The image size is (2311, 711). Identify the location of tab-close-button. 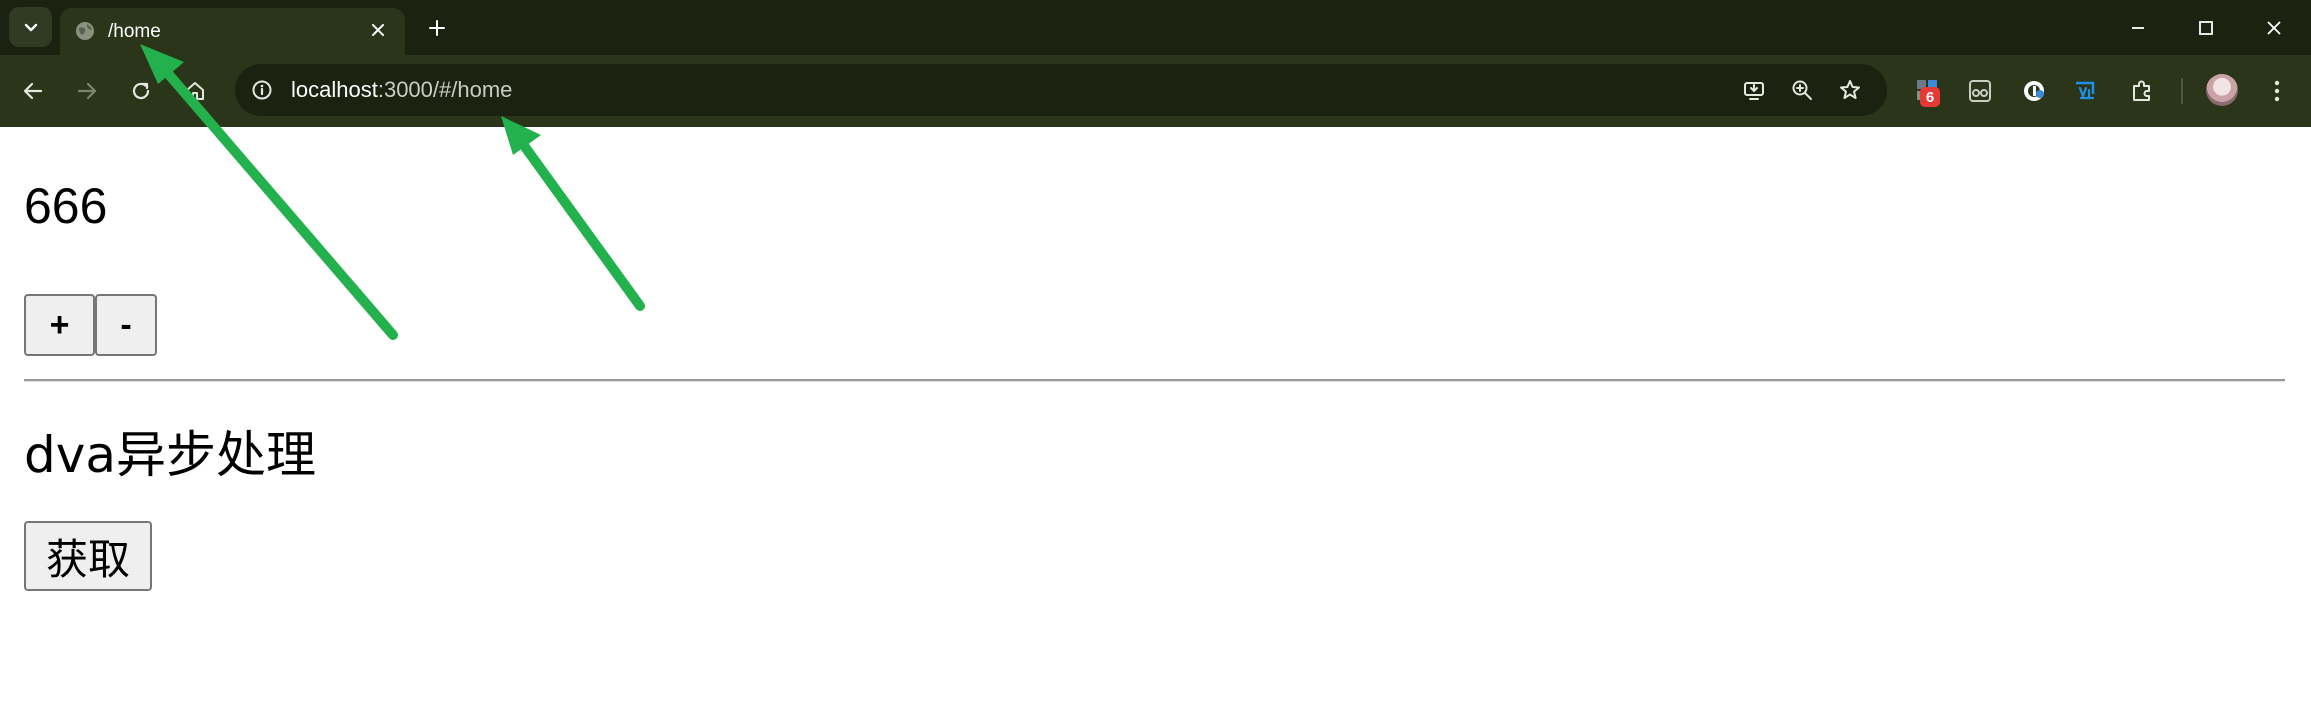
(378, 30).